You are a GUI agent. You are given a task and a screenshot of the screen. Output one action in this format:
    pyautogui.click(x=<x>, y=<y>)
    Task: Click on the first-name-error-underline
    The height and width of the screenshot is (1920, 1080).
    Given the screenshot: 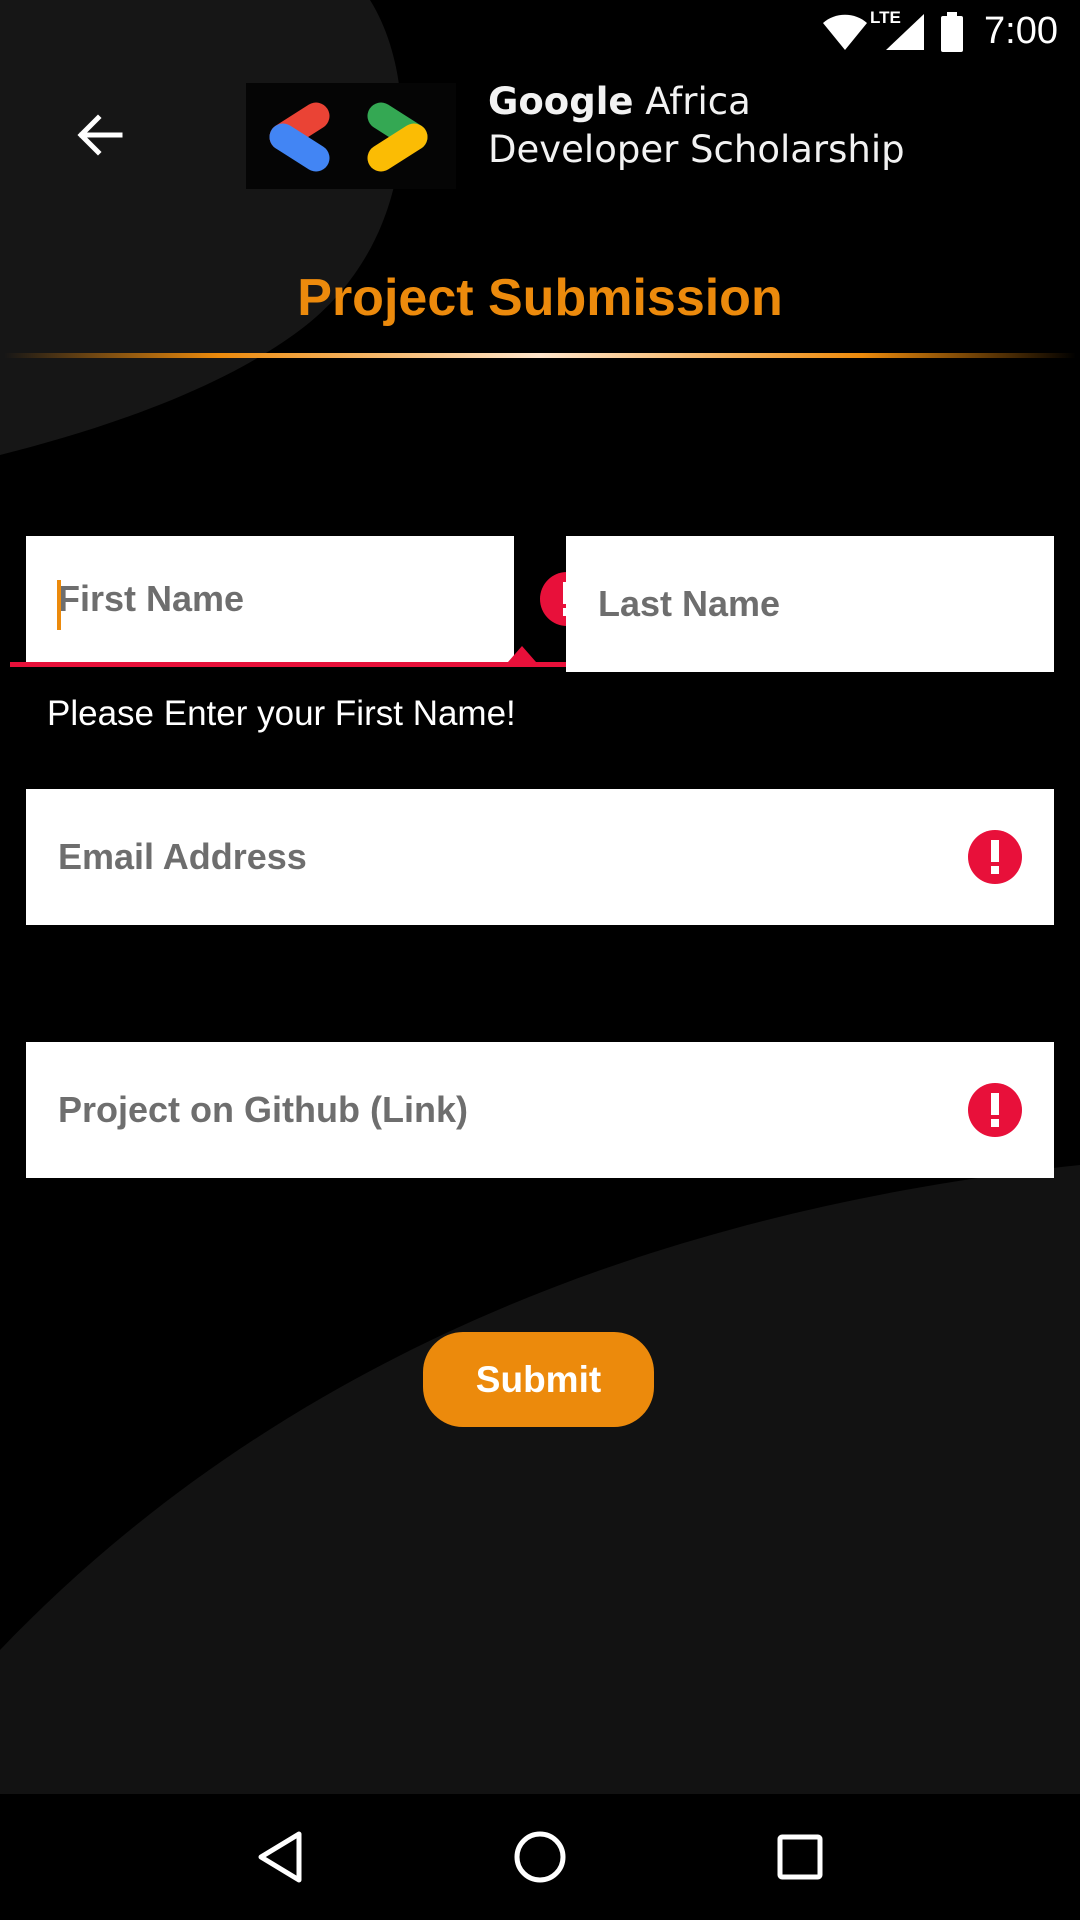 What is the action you would take?
    pyautogui.click(x=291, y=664)
    